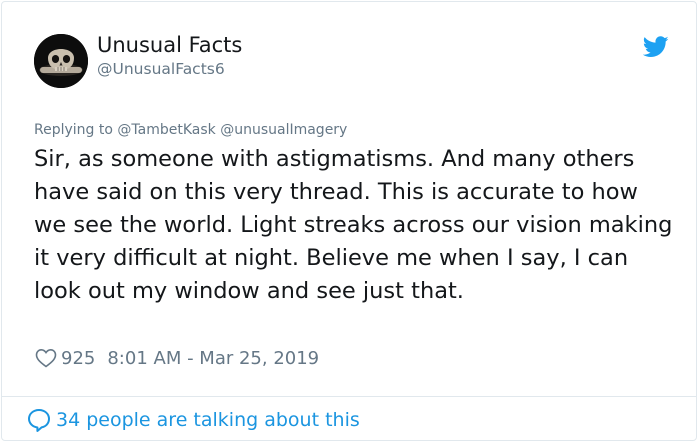 This screenshot has width=700, height=444. Describe the element at coordinates (213, 358) in the screenshot. I see `tweet-timestamp: 8:01 AM - Mar 25, 2019` at that location.